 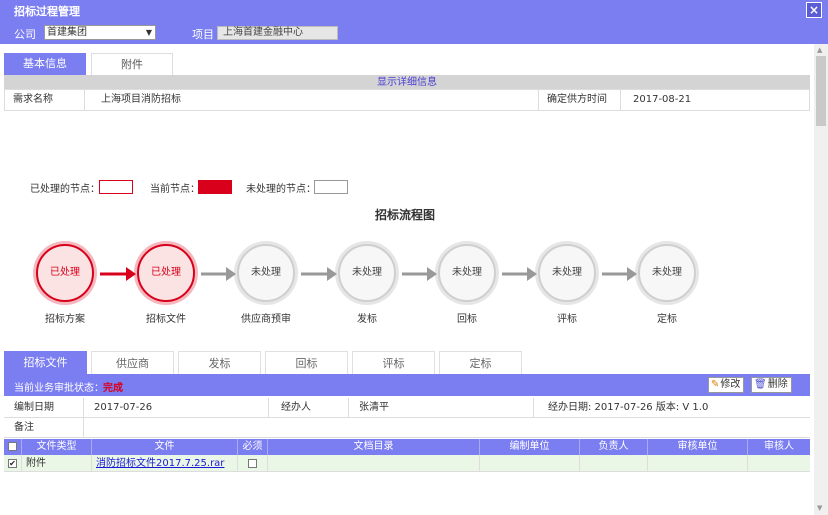 What do you see at coordinates (113, 388) in the screenshot?
I see `approval-status-value: 完成` at bounding box center [113, 388].